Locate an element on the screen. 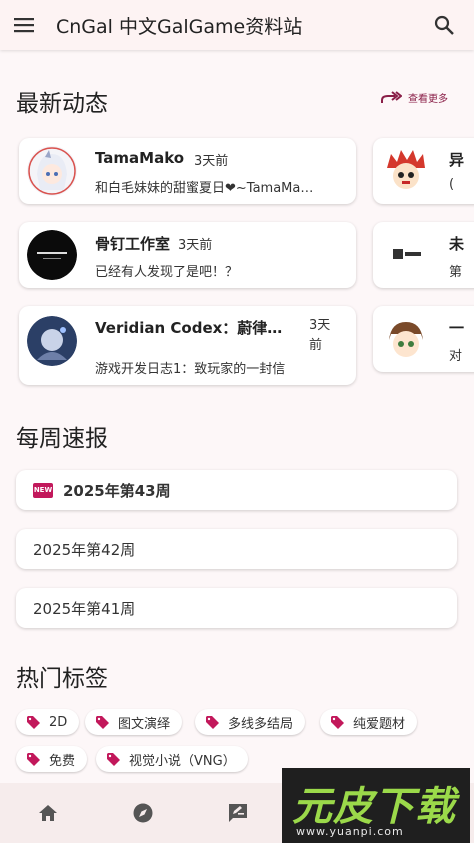  view-more-link: 查看更多 is located at coordinates (414, 97).